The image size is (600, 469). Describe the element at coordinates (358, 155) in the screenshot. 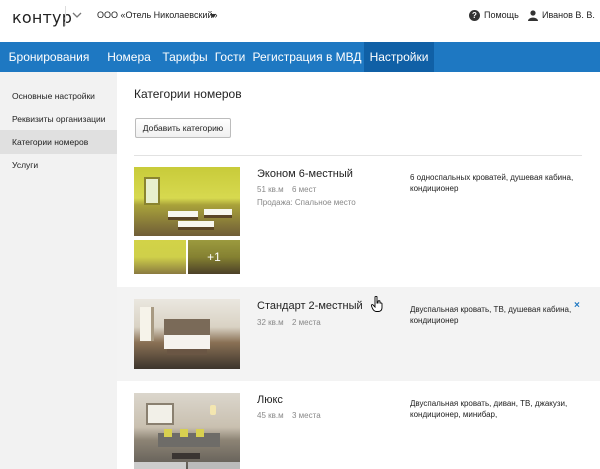

I see `divider` at that location.